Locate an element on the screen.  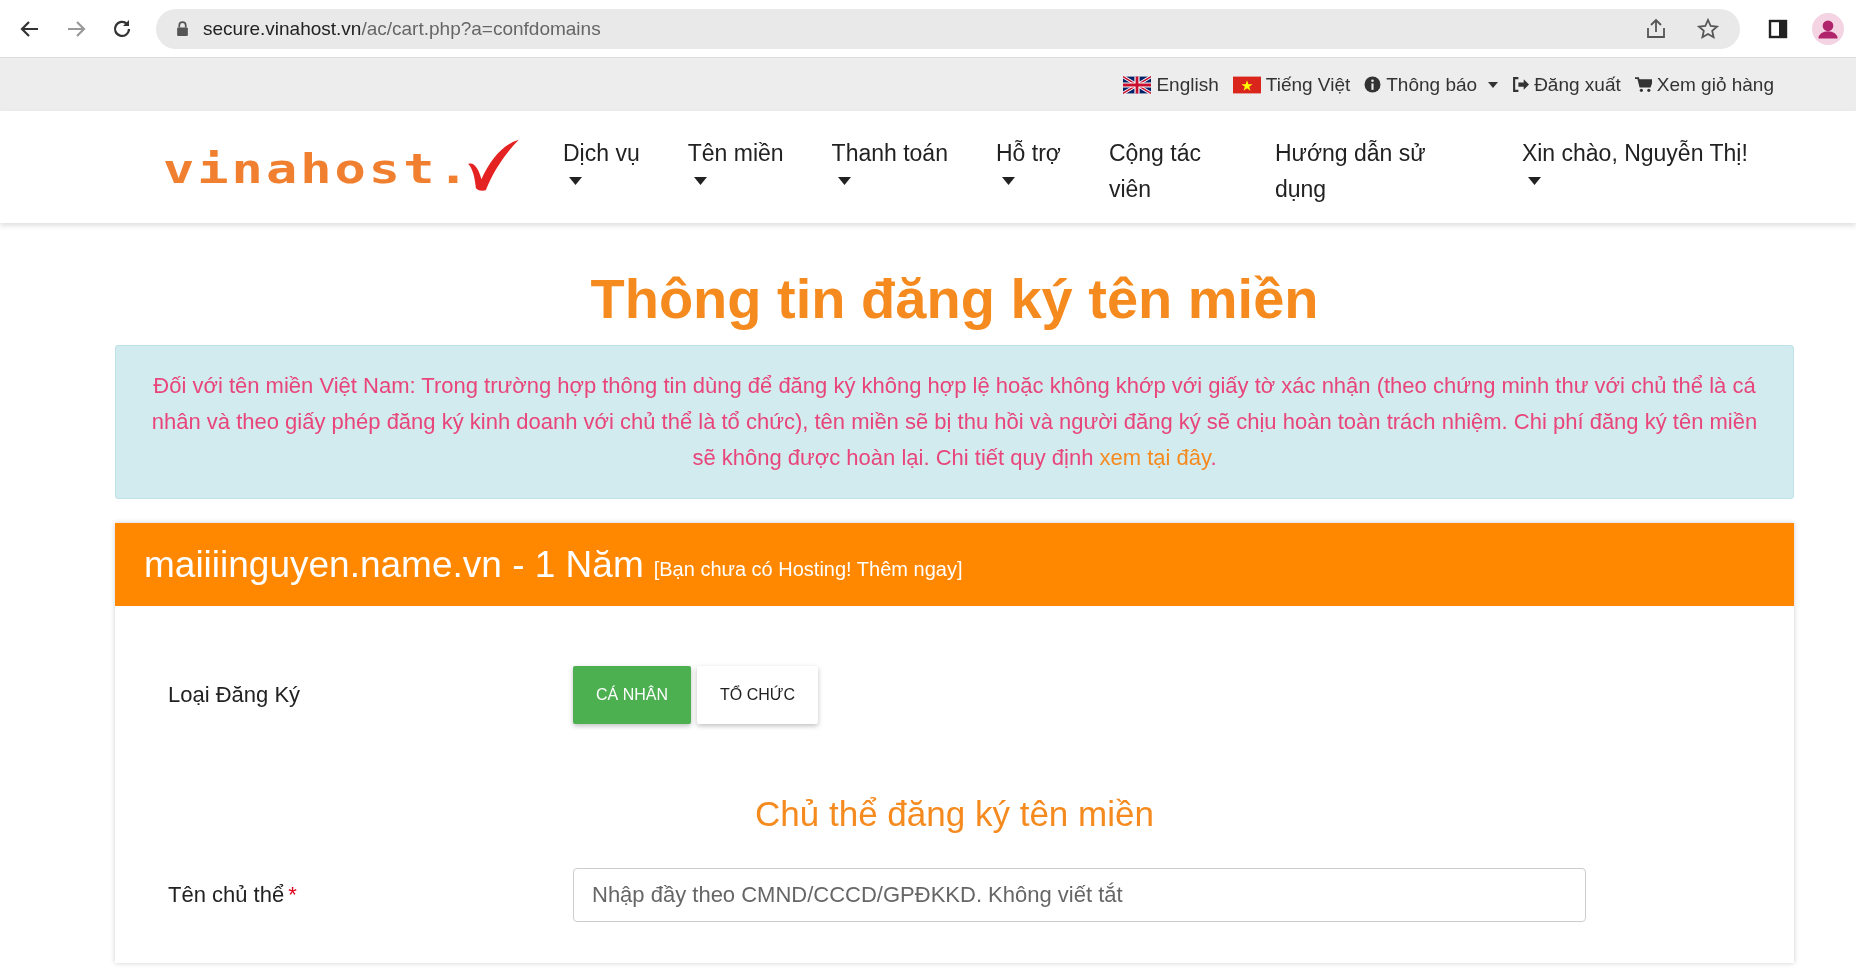
url-text: secure.vinahost.vn/ac/cart.php?a=confdomains is located at coordinates (402, 28).